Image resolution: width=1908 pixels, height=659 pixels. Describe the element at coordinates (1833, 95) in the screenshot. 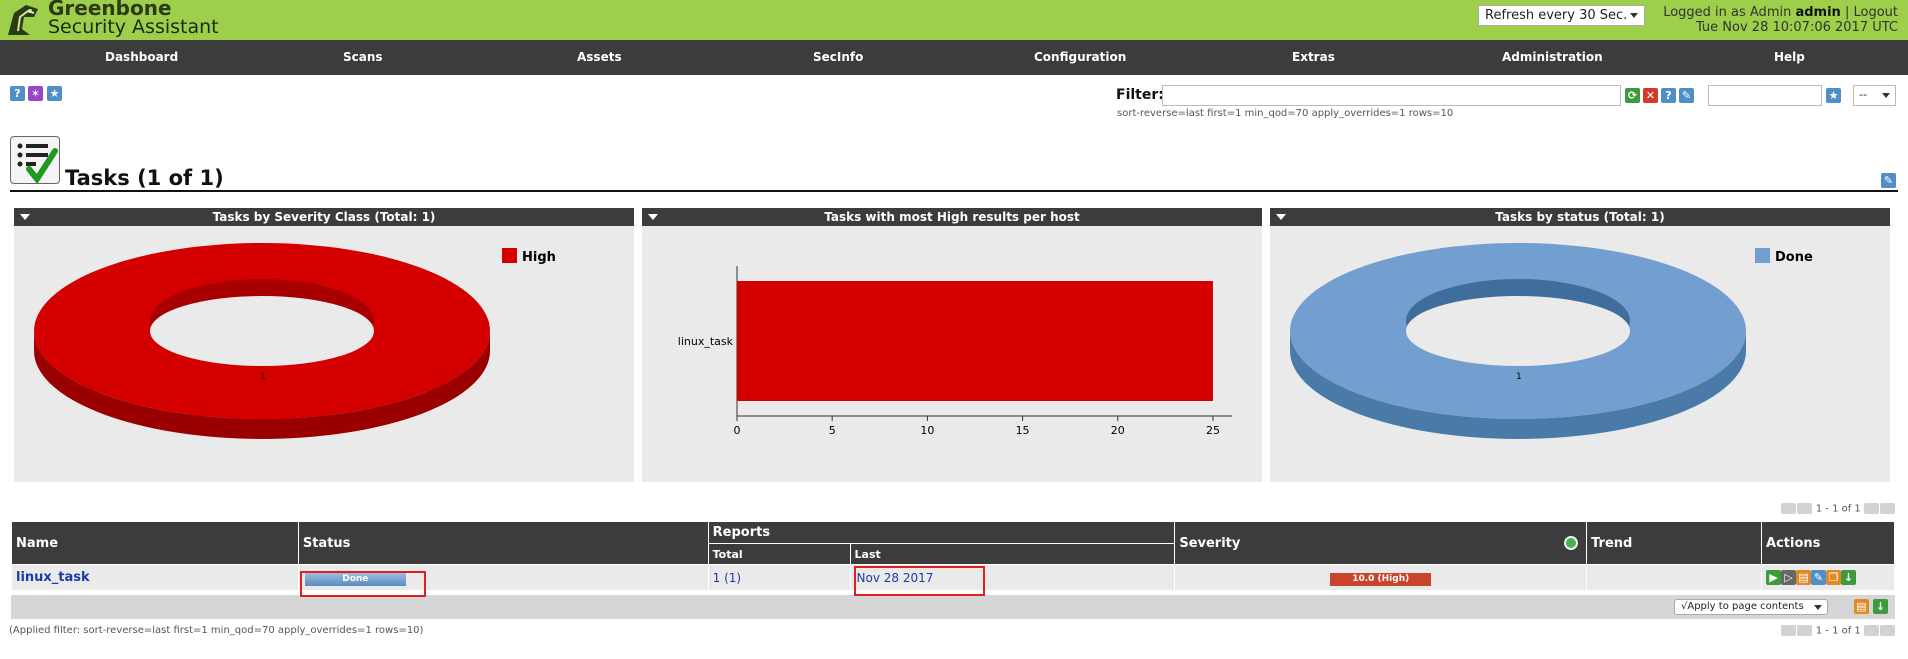

I see `save-filter-star-icon: ★` at that location.